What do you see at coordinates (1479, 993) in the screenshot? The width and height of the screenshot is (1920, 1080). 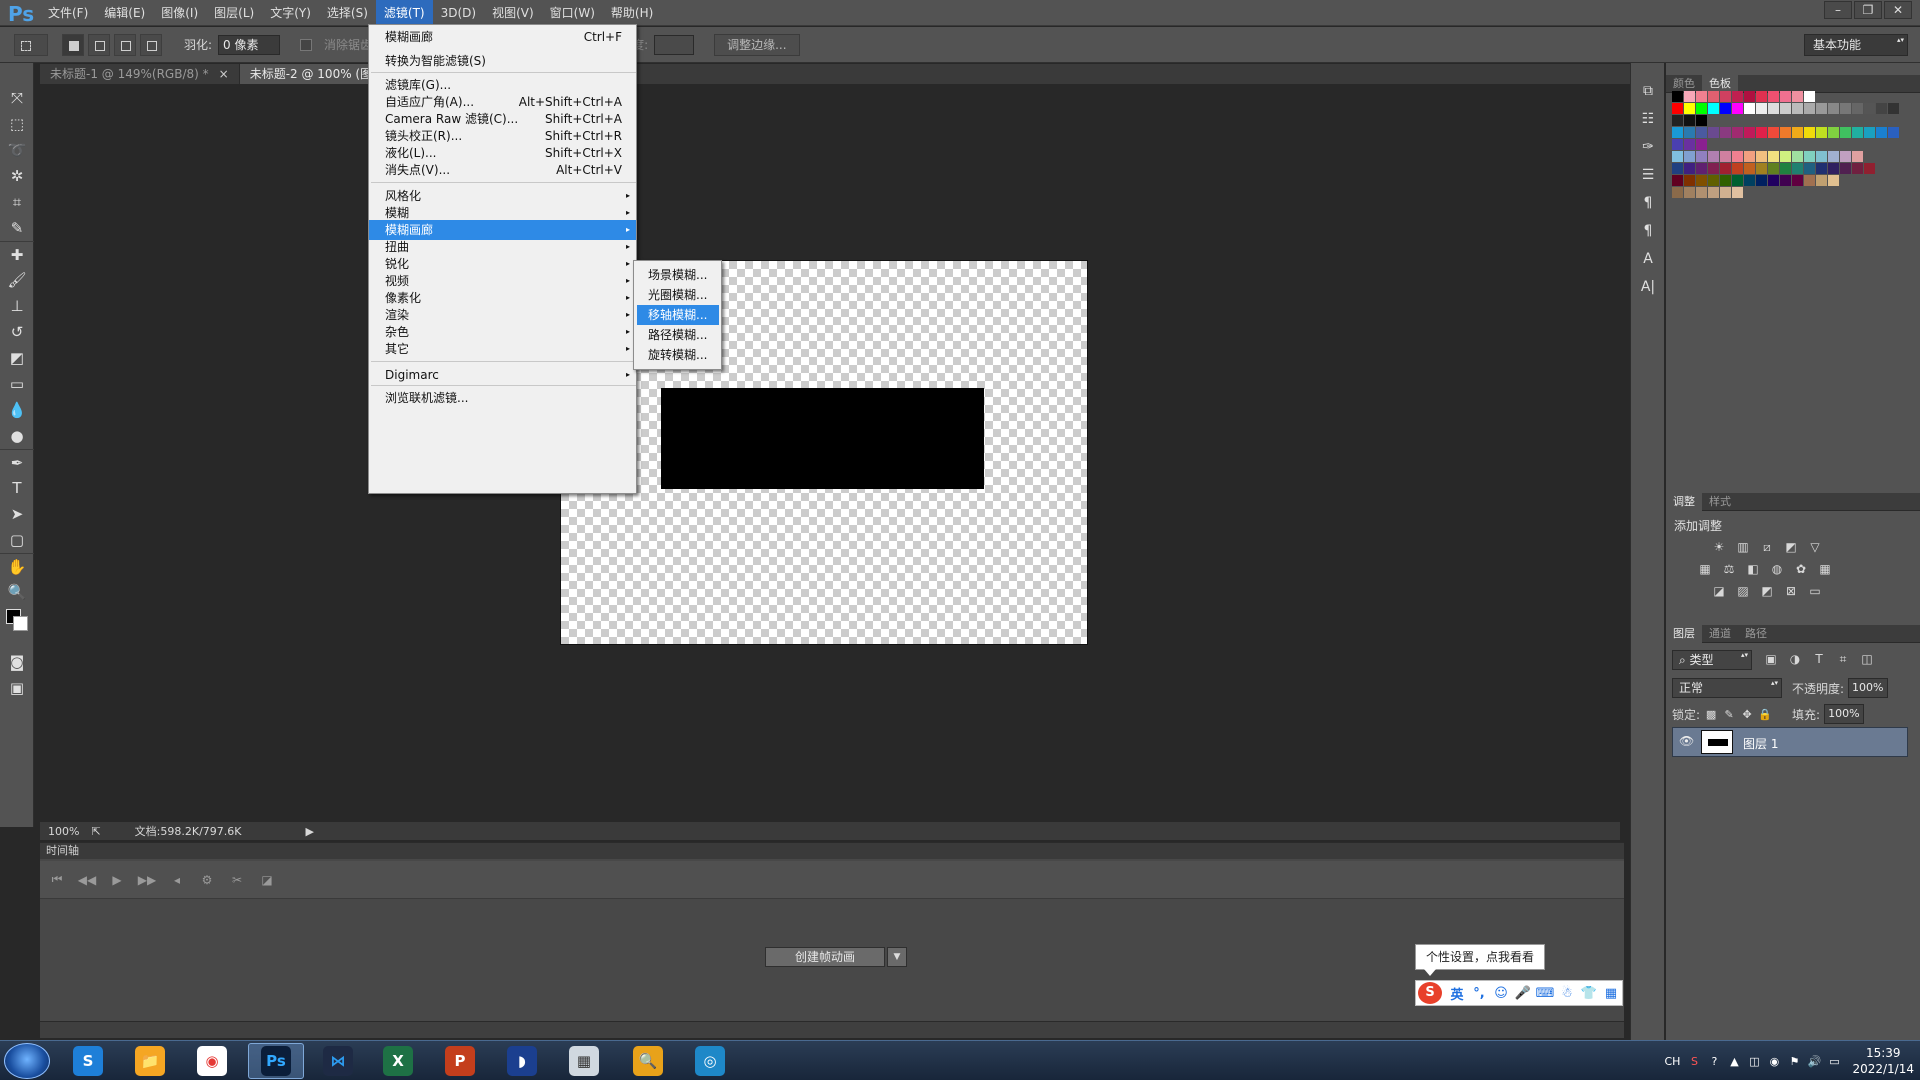 I see `punctuation-icon: °,` at bounding box center [1479, 993].